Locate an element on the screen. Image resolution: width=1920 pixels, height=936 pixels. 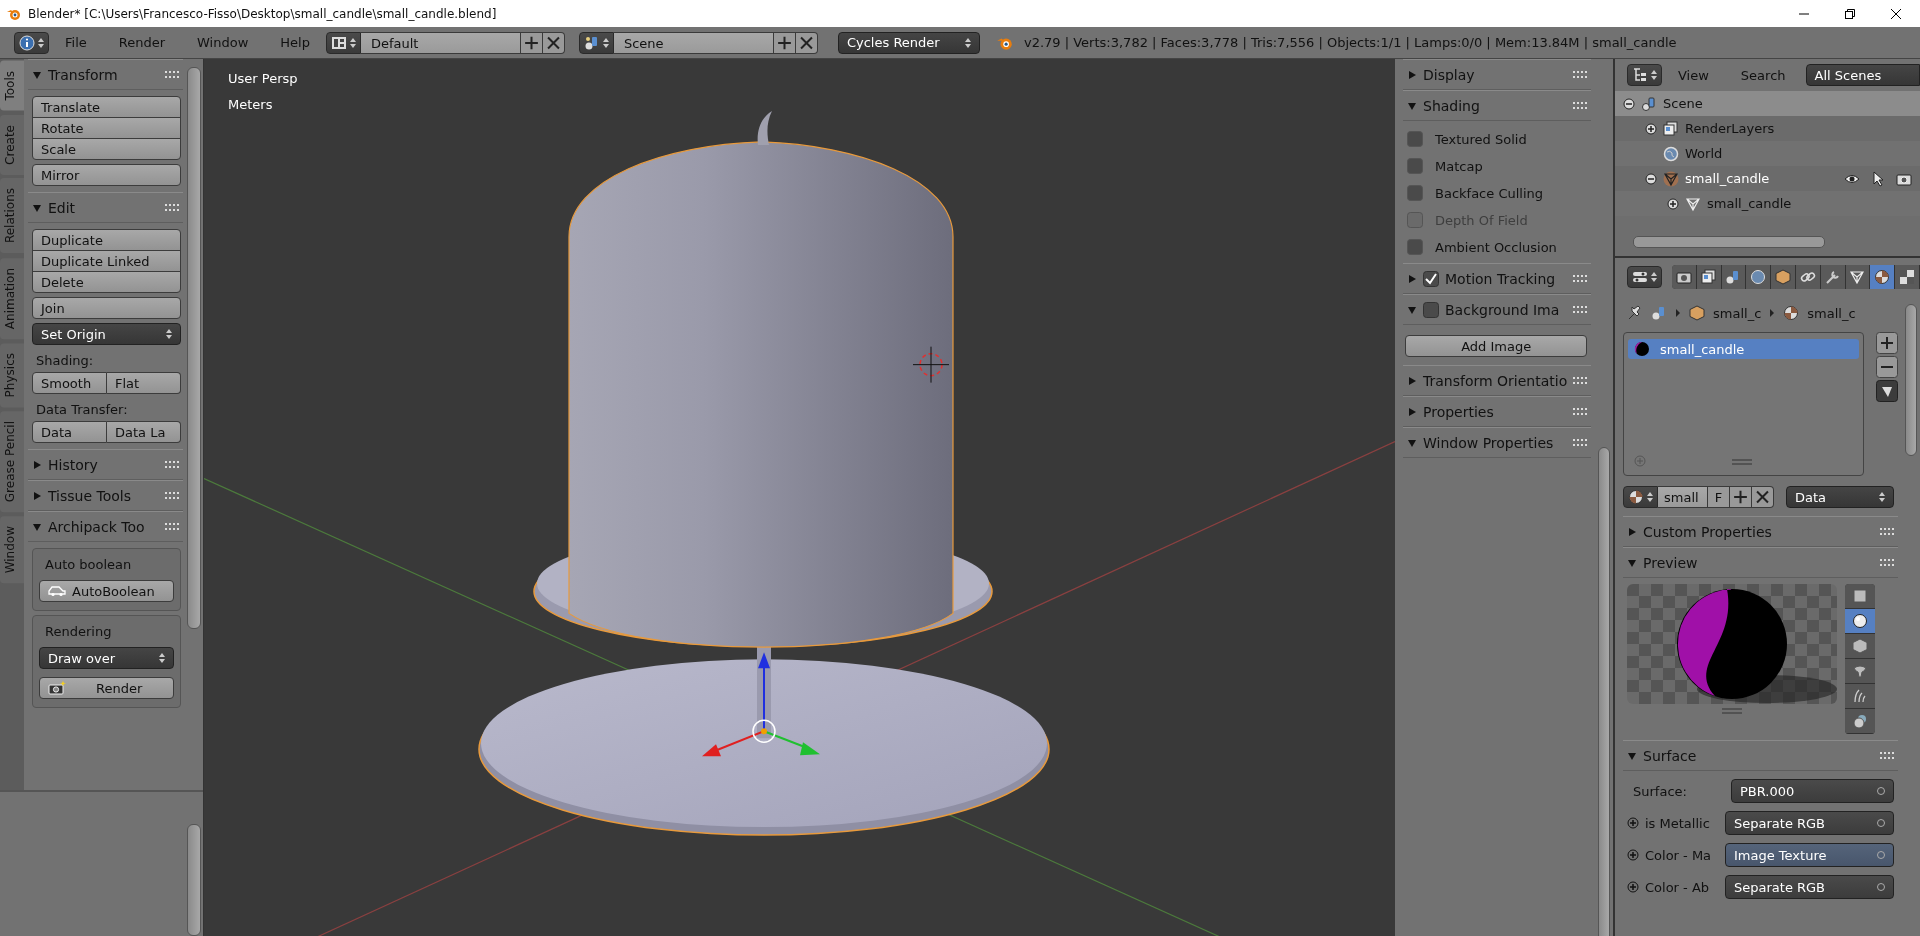
panel-title: Archipack Too is located at coordinates (103, 526).